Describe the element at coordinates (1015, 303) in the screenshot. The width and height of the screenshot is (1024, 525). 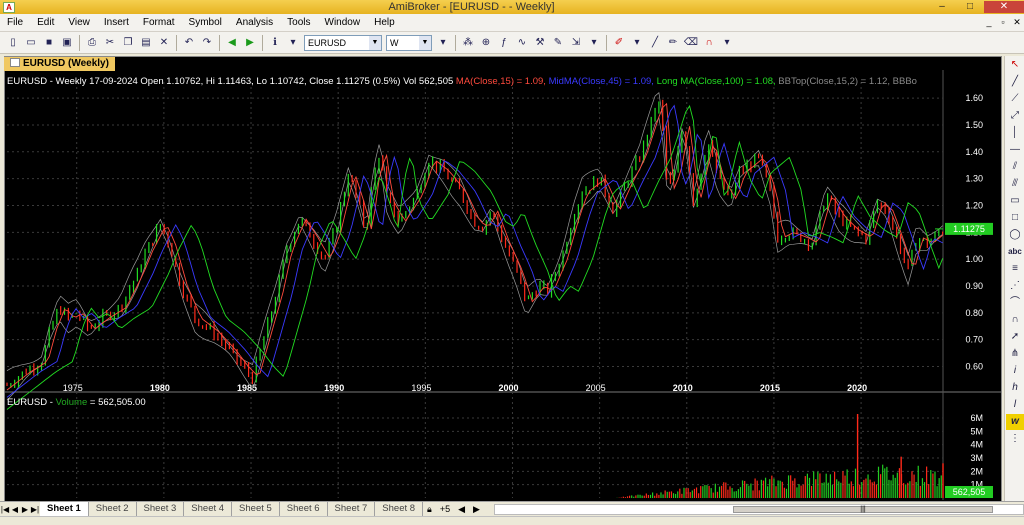
I see `arc-icon: ⌒` at that location.